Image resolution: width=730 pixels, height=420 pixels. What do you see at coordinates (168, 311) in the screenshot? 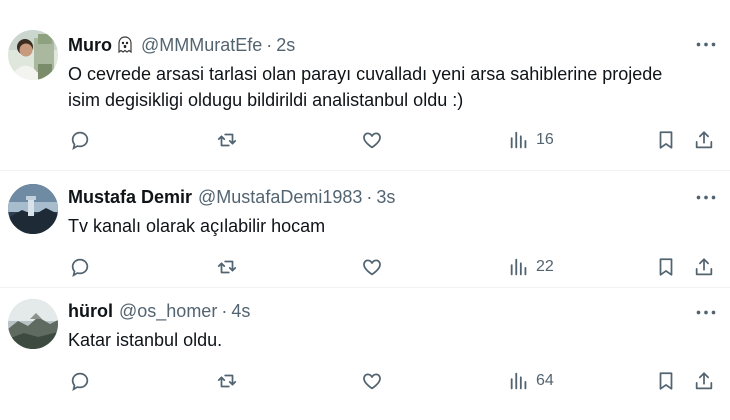
I see `user-handle: @os_homer` at bounding box center [168, 311].